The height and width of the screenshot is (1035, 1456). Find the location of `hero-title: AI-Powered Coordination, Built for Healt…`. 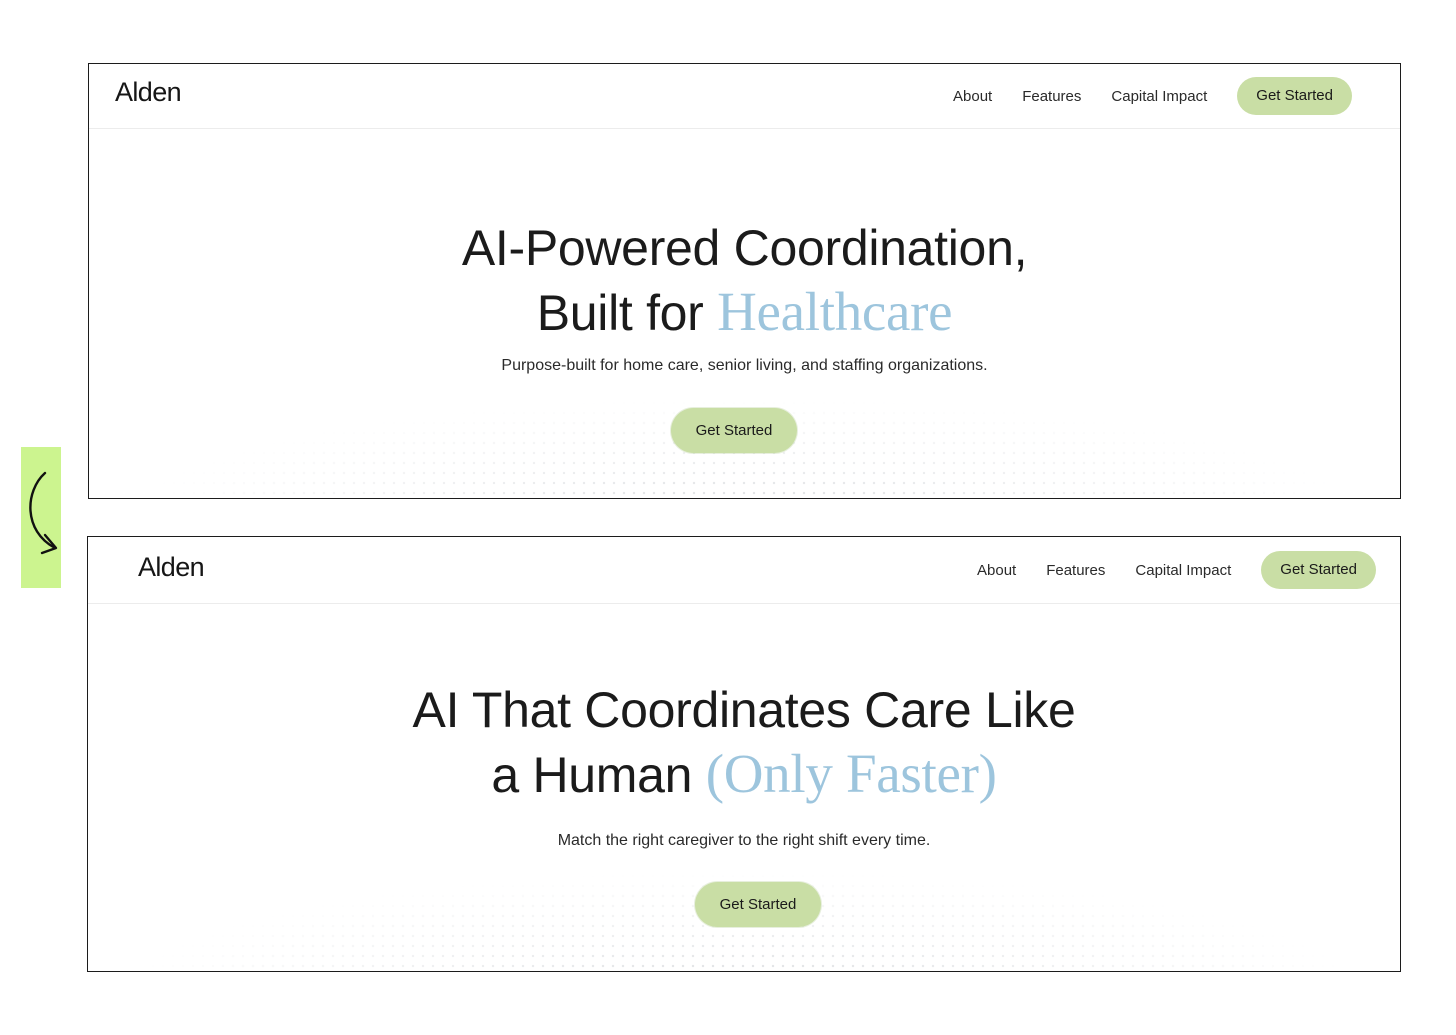

hero-title: AI-Powered Coordination, Built for Healt… is located at coordinates (744, 281).